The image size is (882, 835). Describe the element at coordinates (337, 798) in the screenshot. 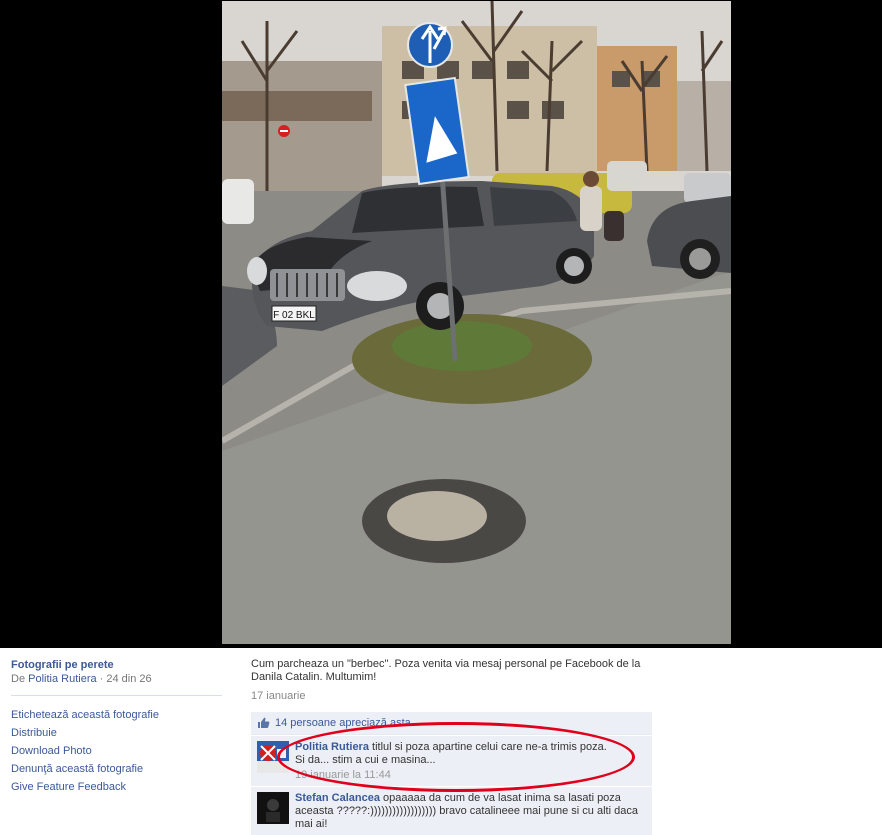

I see `comment-author: Stefan Calancea` at that location.